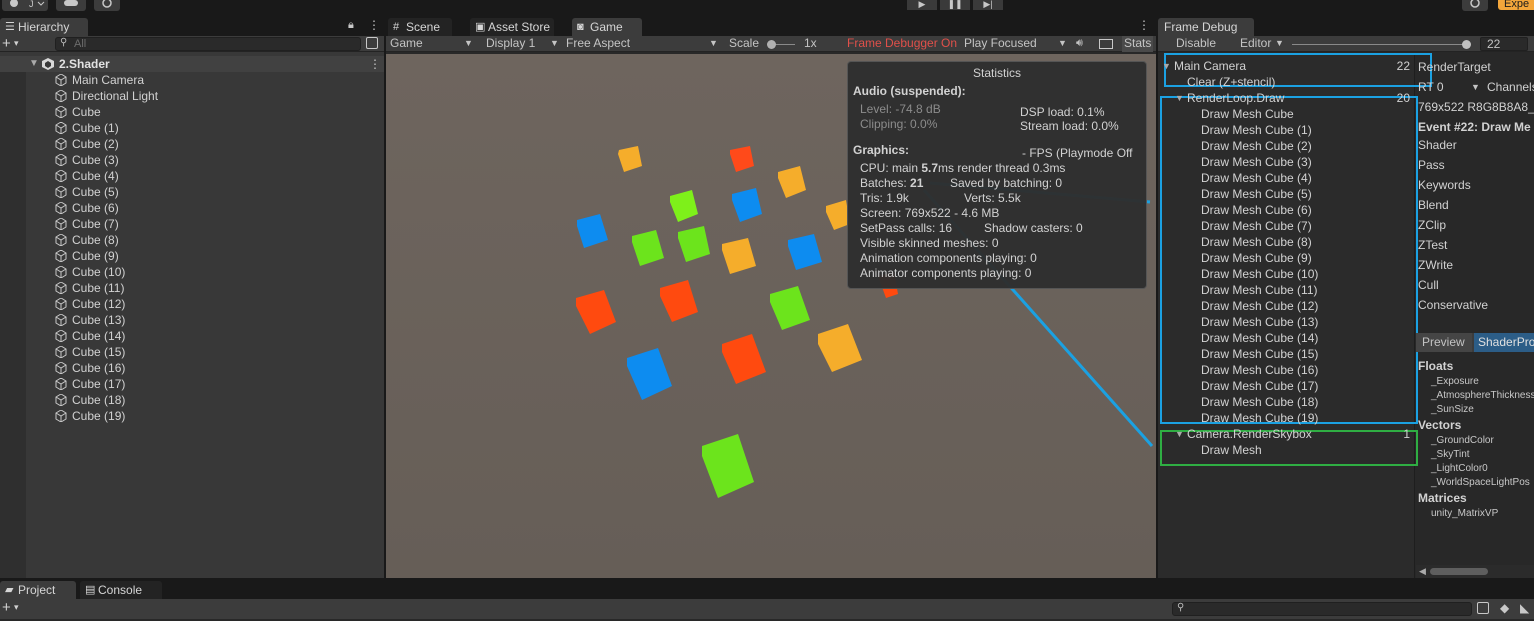 The height and width of the screenshot is (621, 1534). Describe the element at coordinates (192, 288) in the screenshot. I see `hierarchy-item: Cube (11)` at that location.